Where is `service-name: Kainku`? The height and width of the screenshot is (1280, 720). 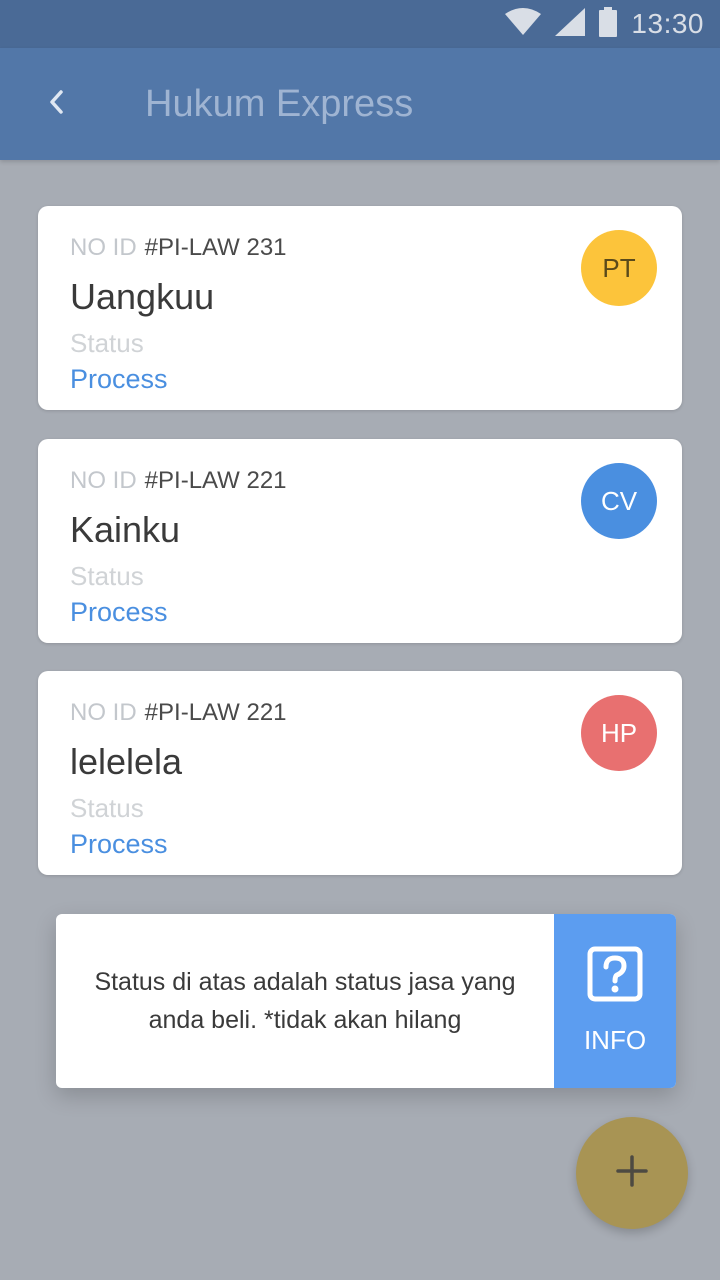 service-name: Kainku is located at coordinates (125, 529).